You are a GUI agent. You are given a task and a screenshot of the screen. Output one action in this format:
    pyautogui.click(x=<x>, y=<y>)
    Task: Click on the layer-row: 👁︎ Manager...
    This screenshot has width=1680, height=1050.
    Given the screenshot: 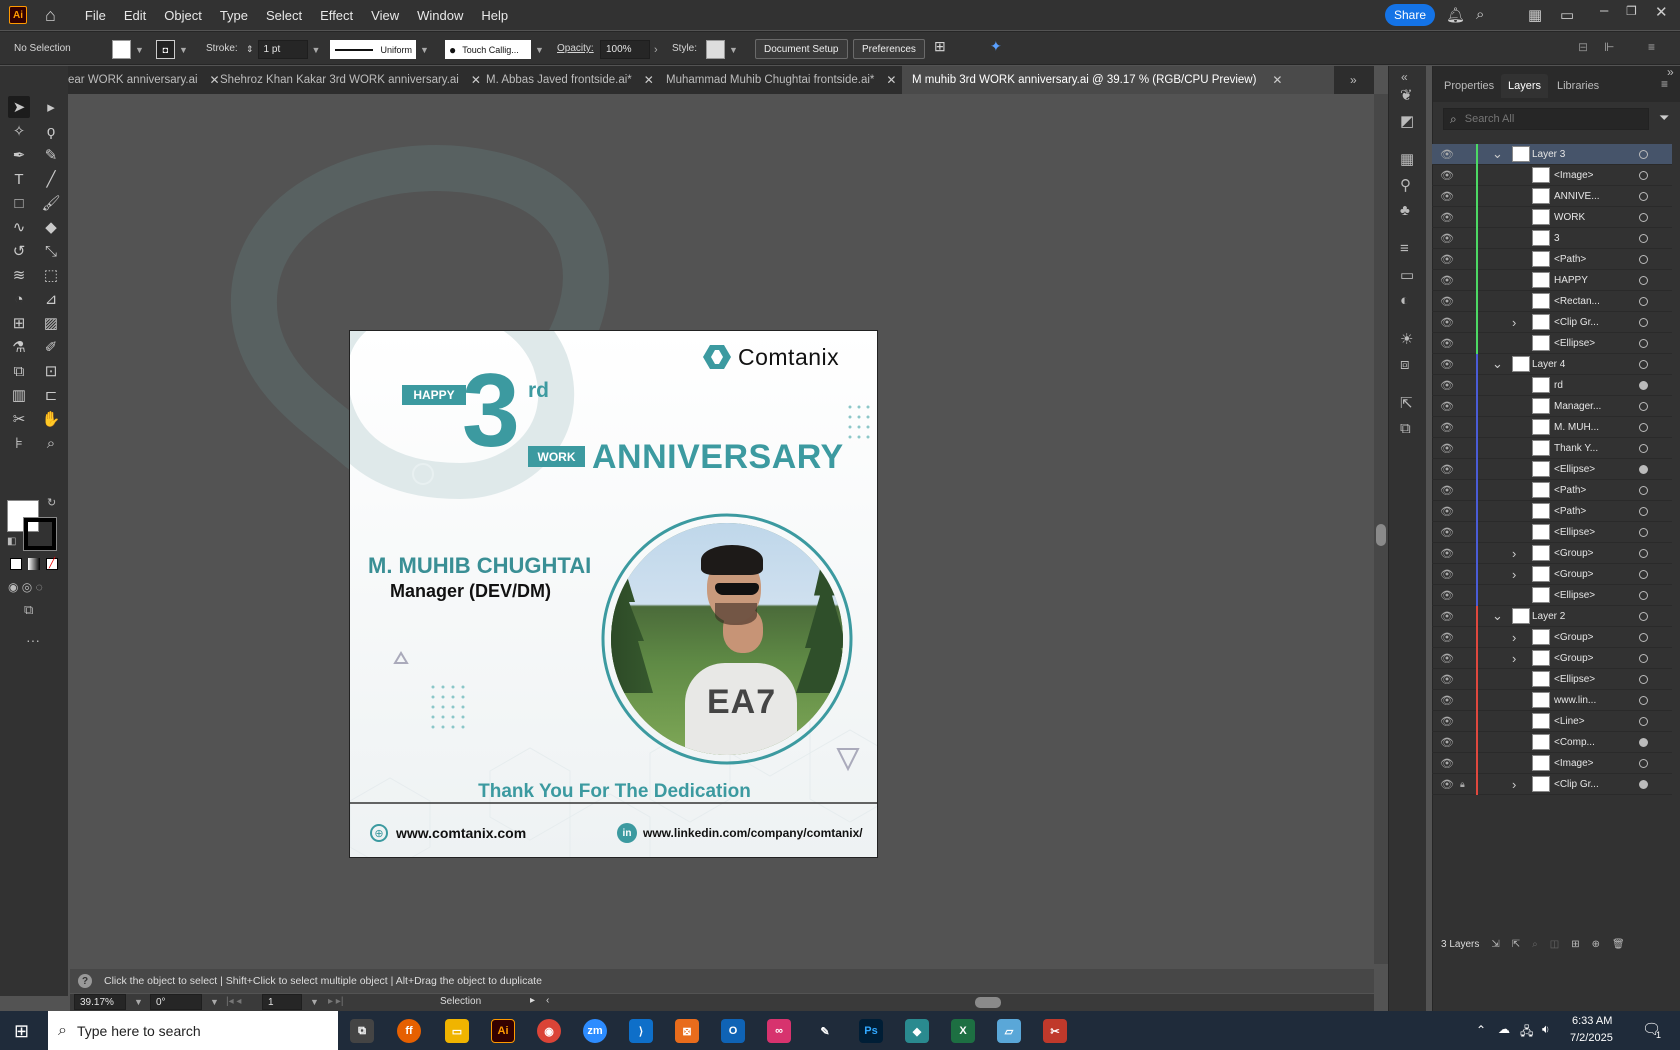 What is the action you would take?
    pyautogui.click(x=1552, y=406)
    